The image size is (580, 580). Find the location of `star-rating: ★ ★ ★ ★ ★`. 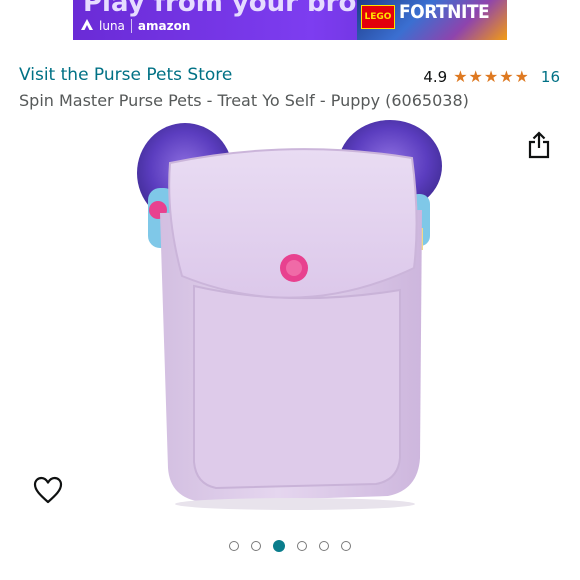

star-rating: ★ ★ ★ ★ ★ is located at coordinates (491, 77).